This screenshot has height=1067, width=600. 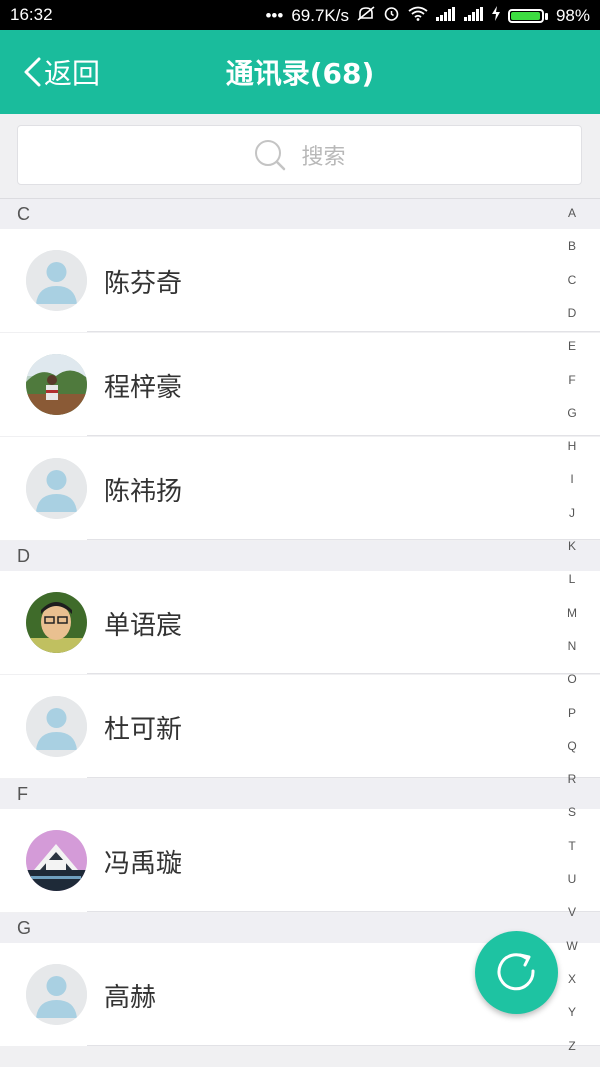 What do you see at coordinates (143, 730) in the screenshot?
I see `contact-name: 杜可新` at bounding box center [143, 730].